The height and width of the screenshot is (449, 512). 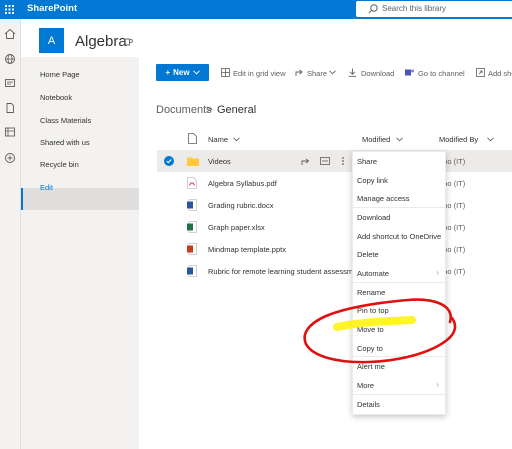 What do you see at coordinates (196, 72) in the screenshot?
I see `chevron-down-icon` at bounding box center [196, 72].